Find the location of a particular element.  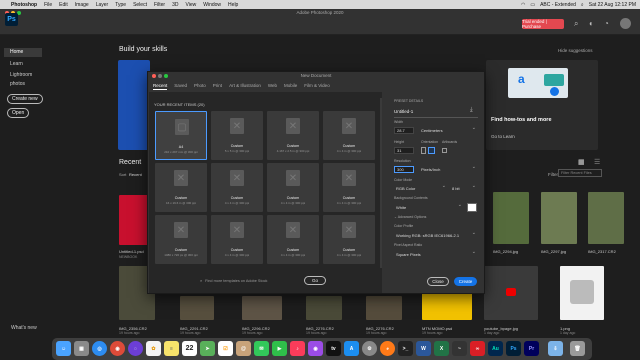

background-contents-dropdown: White is located at coordinates (429, 206).